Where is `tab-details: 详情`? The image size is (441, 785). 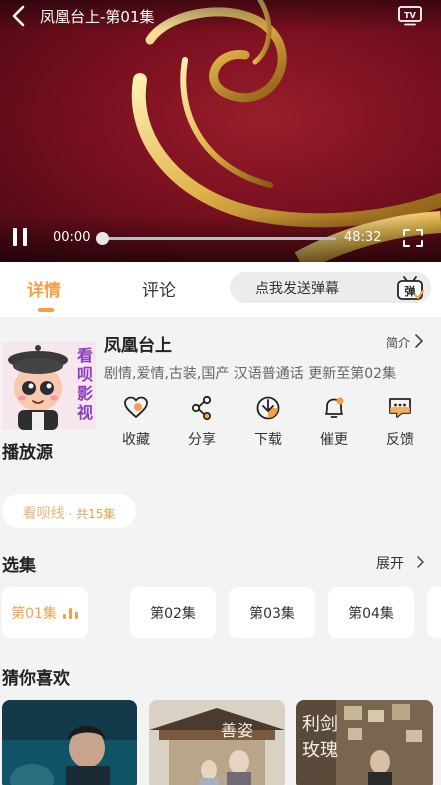 tab-details: 详情 is located at coordinates (44, 288).